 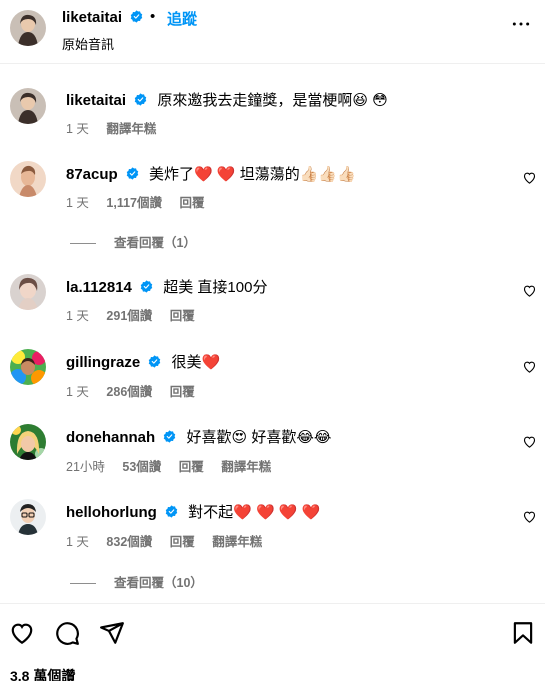 I want to click on comment-likes: 832個讚, so click(x=129, y=542).